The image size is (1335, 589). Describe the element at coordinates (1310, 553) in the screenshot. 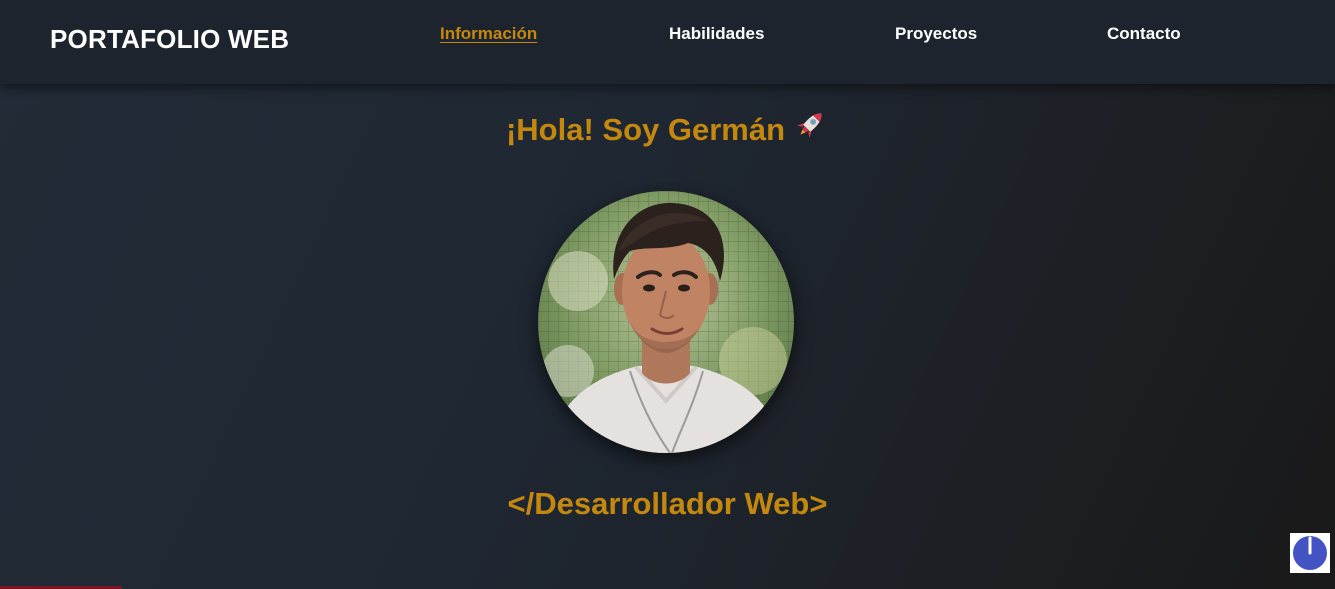

I see `power-widget-button` at that location.